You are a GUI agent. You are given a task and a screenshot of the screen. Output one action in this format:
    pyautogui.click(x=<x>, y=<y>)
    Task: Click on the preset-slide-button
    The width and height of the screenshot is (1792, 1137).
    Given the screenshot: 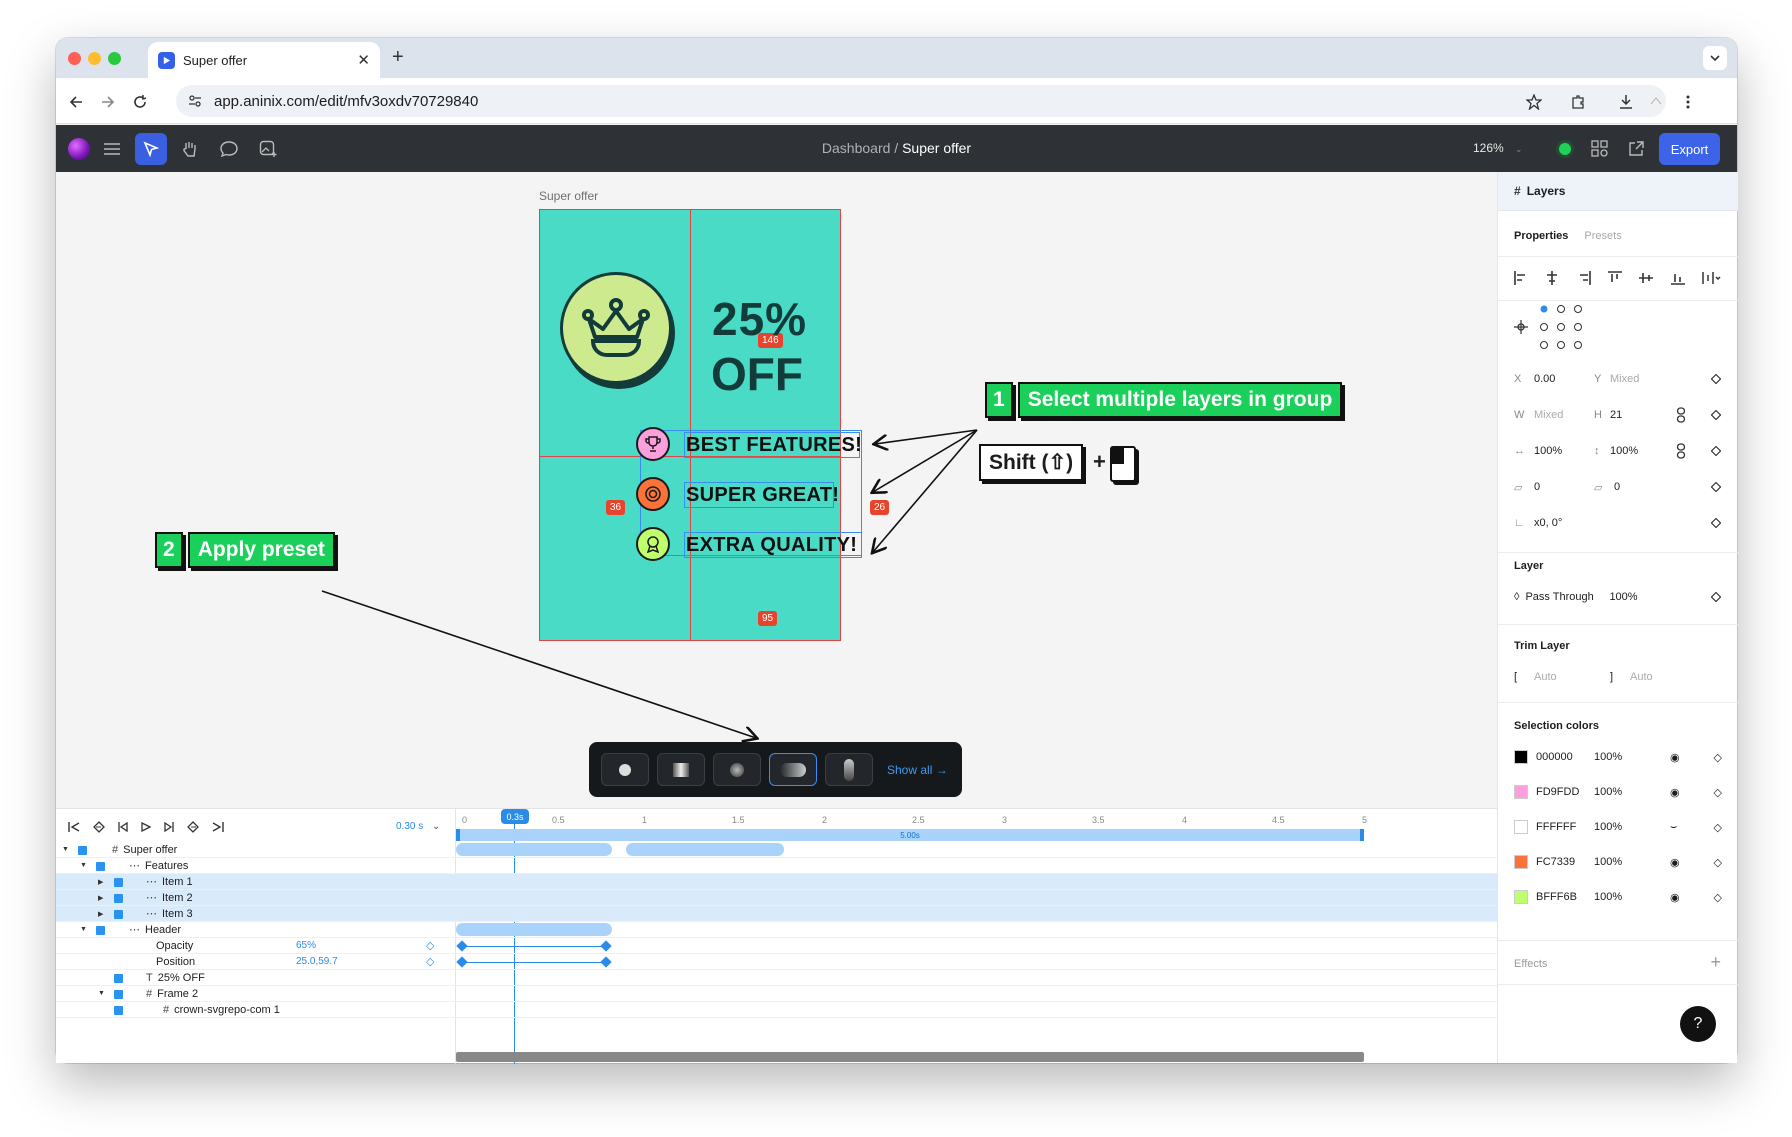 What is the action you would take?
    pyautogui.click(x=793, y=769)
    